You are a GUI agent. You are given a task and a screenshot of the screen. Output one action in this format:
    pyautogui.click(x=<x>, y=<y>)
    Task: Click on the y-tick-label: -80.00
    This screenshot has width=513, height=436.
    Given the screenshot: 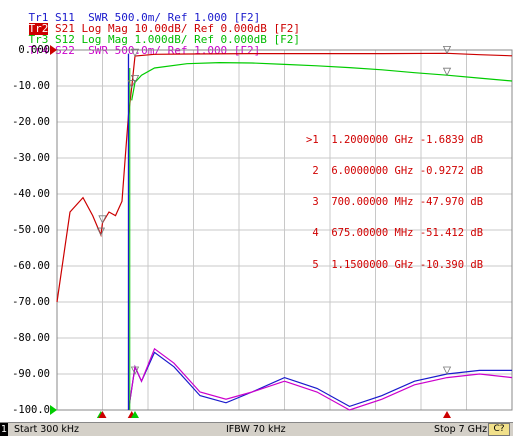 What is the action you would take?
    pyautogui.click(x=31, y=338)
    